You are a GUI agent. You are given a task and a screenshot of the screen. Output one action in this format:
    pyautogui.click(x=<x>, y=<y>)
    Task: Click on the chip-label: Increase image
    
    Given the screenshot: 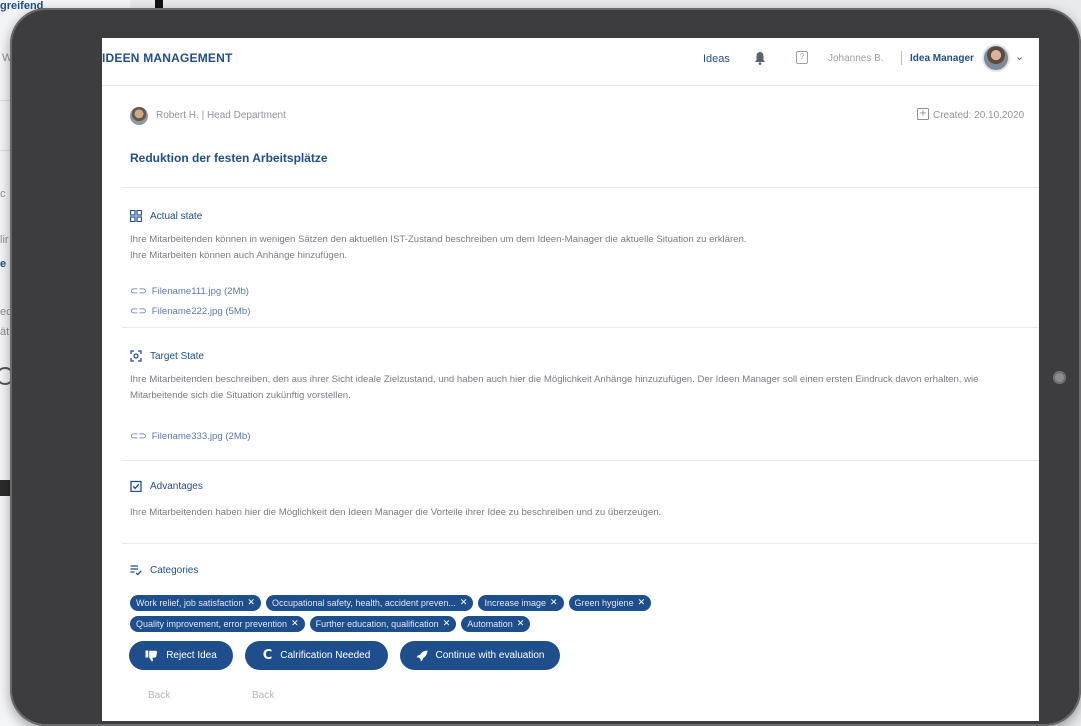 What is the action you would take?
    pyautogui.click(x=515, y=603)
    